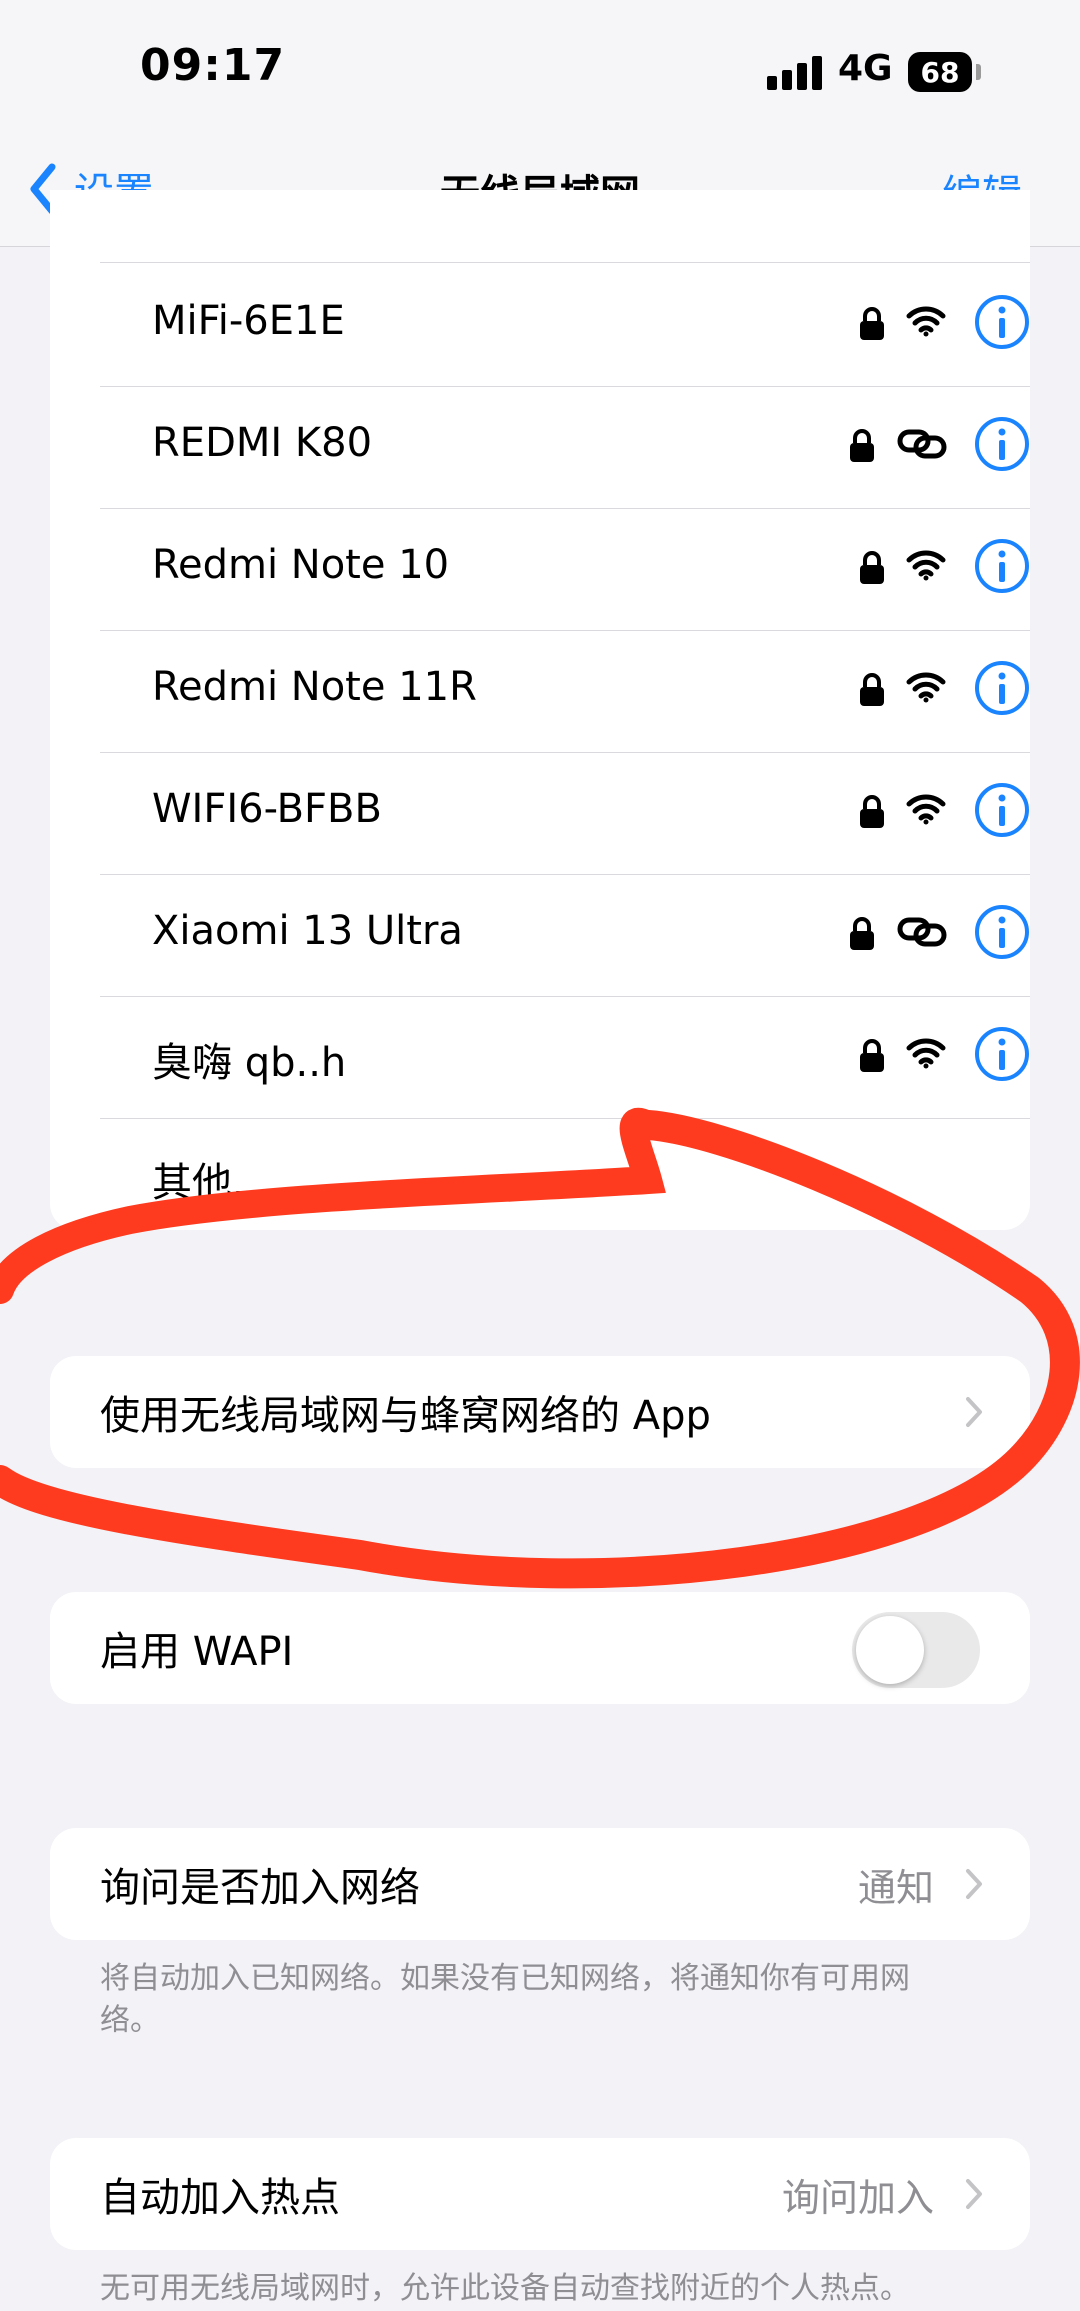  I want to click on apps-using-wlan-row: 使用无线局域网与蜂窝网络的 App, so click(540, 1412).